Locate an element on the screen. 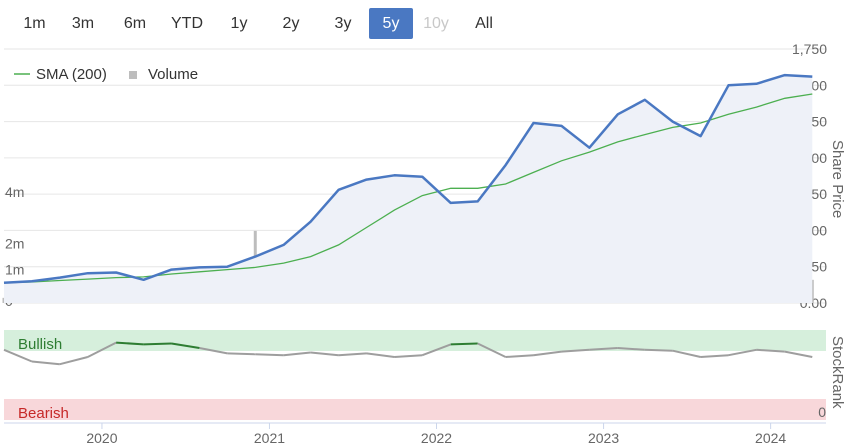 This screenshot has height=445, width=852. bearish-band-label: Bearish is located at coordinates (43, 413).